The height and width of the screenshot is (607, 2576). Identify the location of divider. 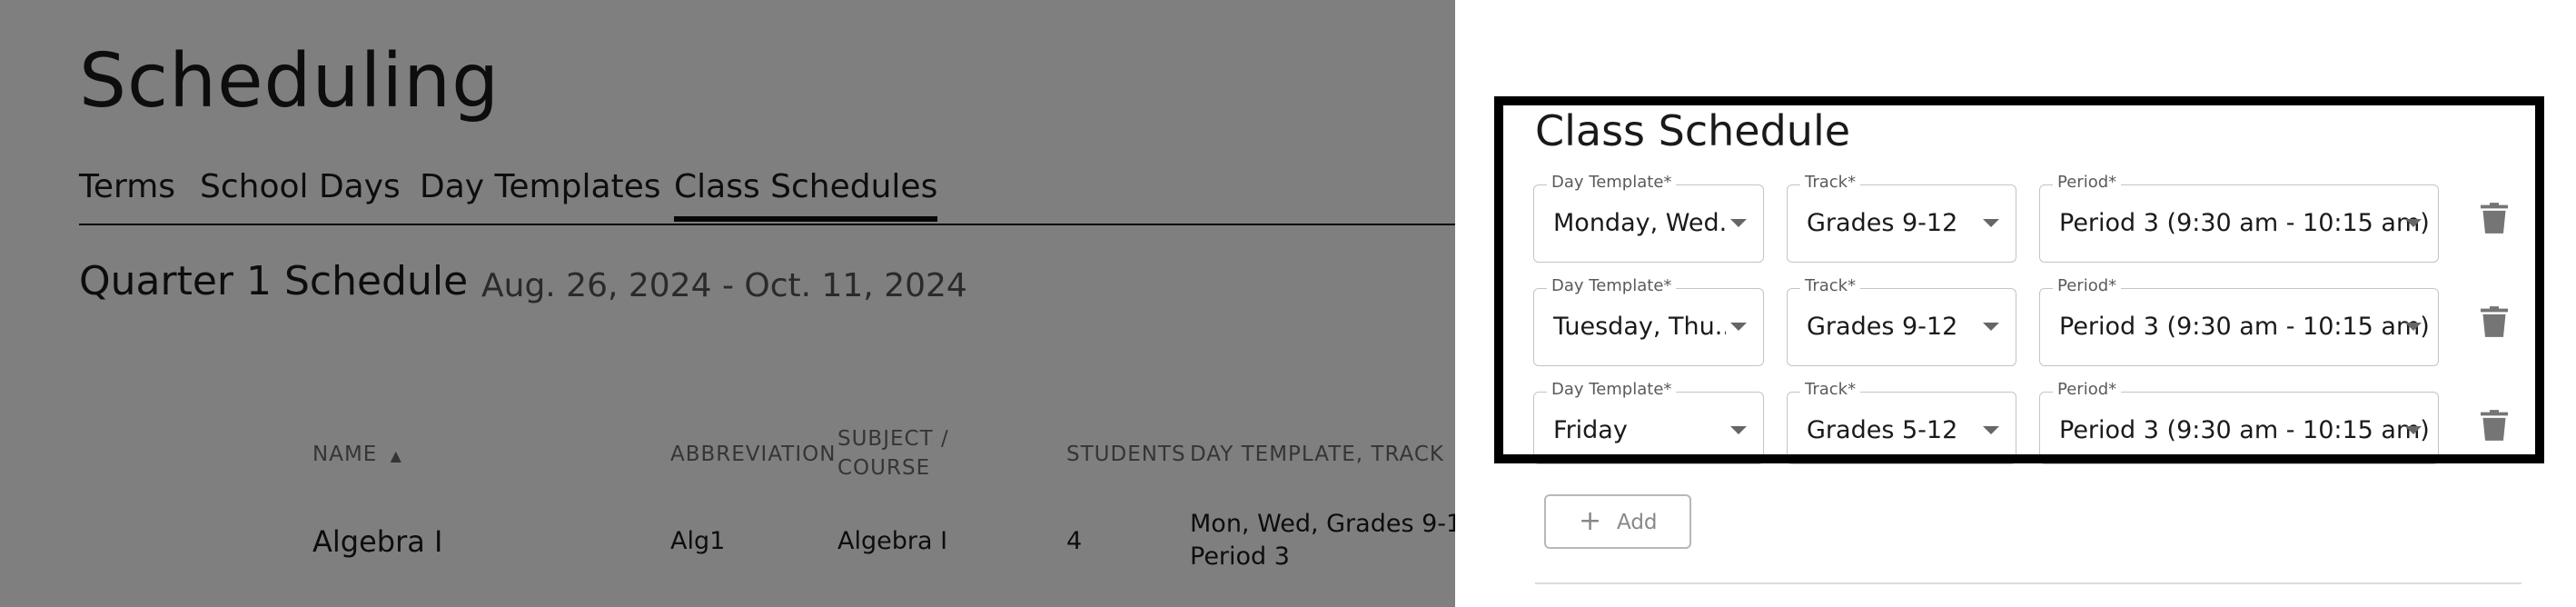
(2028, 583).